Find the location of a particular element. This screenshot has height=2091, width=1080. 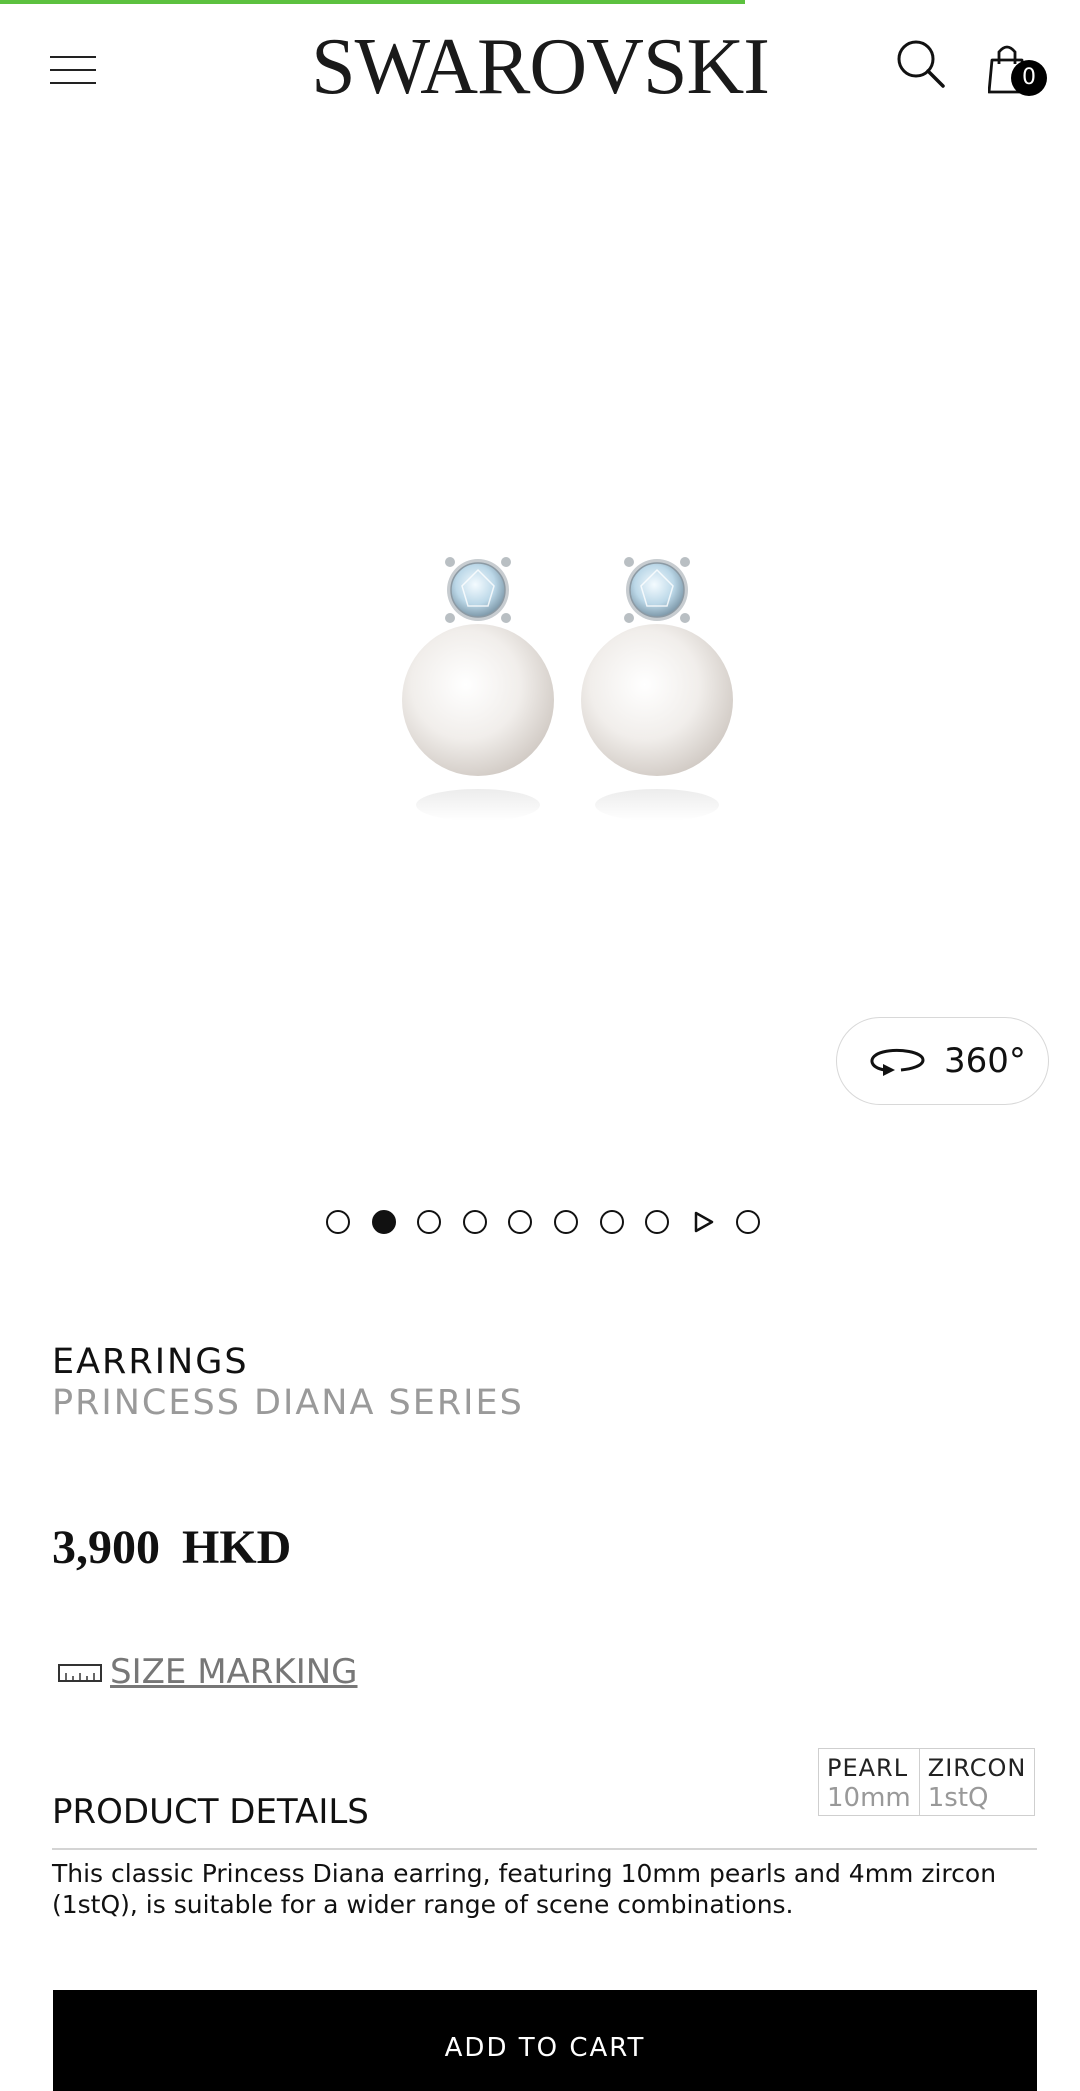

view-360-button: 360° is located at coordinates (942, 1061).